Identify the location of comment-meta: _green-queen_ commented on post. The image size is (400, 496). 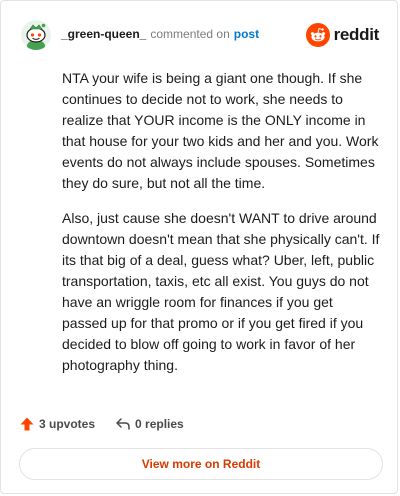
(183, 34).